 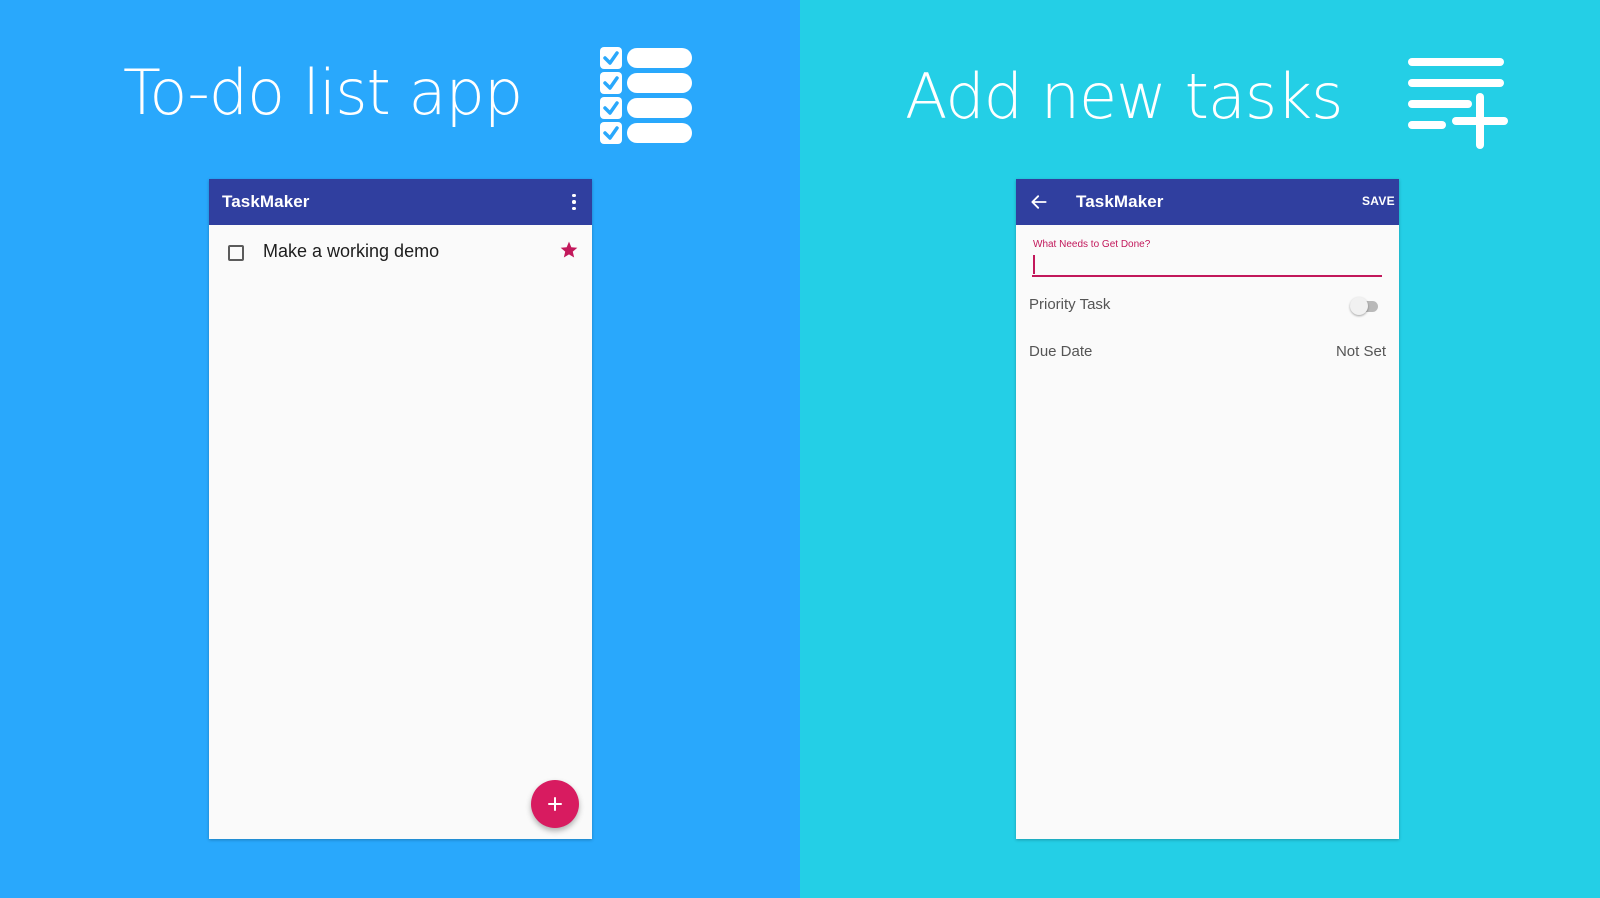 What do you see at coordinates (569, 250) in the screenshot?
I see `star-icon` at bounding box center [569, 250].